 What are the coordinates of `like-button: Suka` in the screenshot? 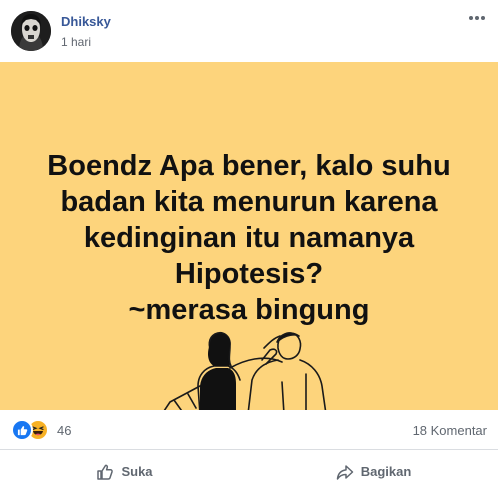 It's located at (124, 471).